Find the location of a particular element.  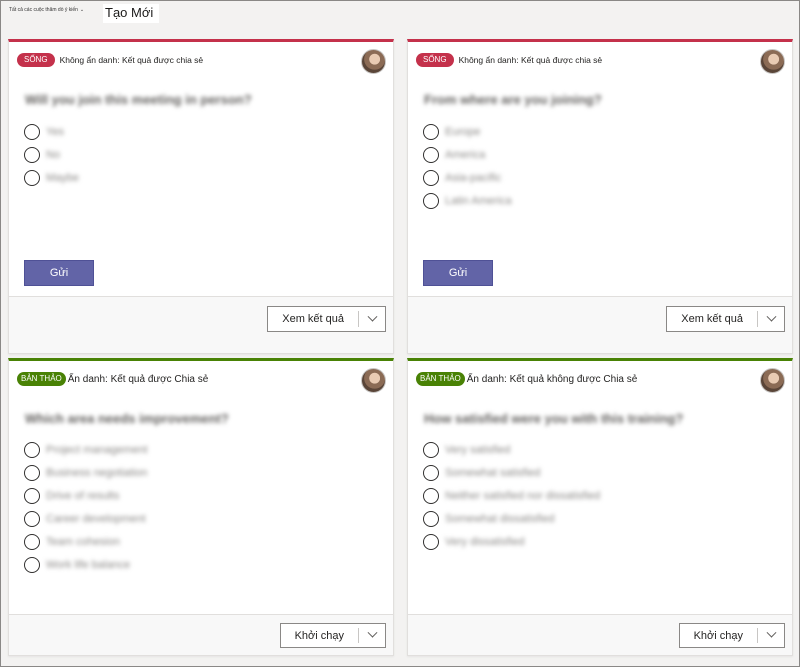

poll-option: Project management is located at coordinates (86, 449).